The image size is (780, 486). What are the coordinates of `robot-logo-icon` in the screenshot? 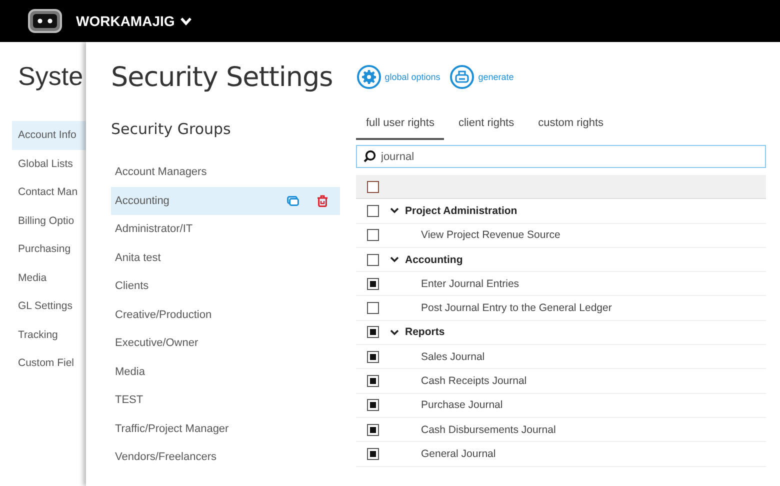 It's located at (45, 21).